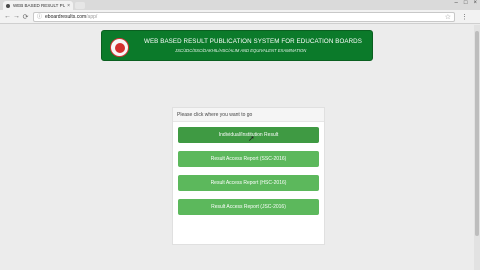 The height and width of the screenshot is (270, 480). I want to click on jsc-access-report-button: Result Access Report (JSC-2016), so click(248, 207).